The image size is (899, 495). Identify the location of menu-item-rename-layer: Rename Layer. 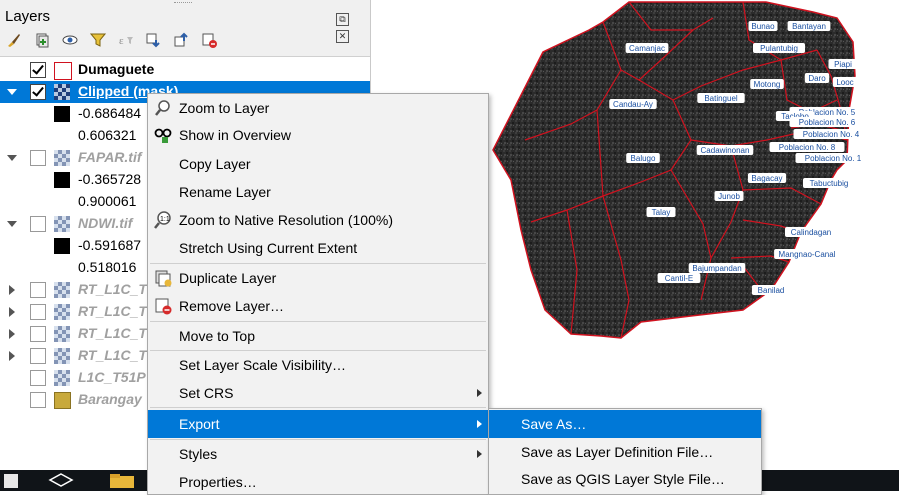
(318, 192).